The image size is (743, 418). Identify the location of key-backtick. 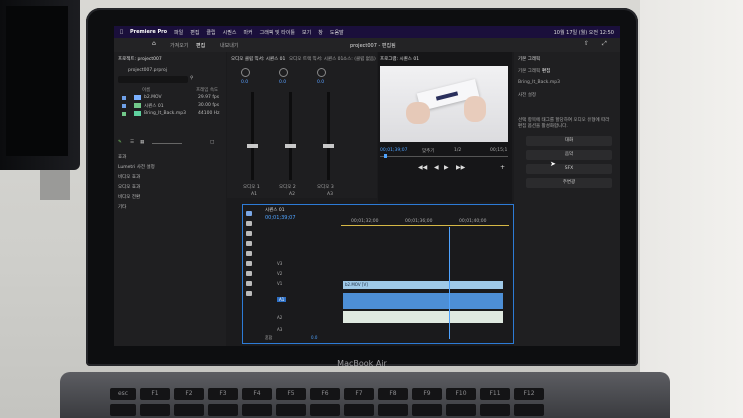
(123, 410).